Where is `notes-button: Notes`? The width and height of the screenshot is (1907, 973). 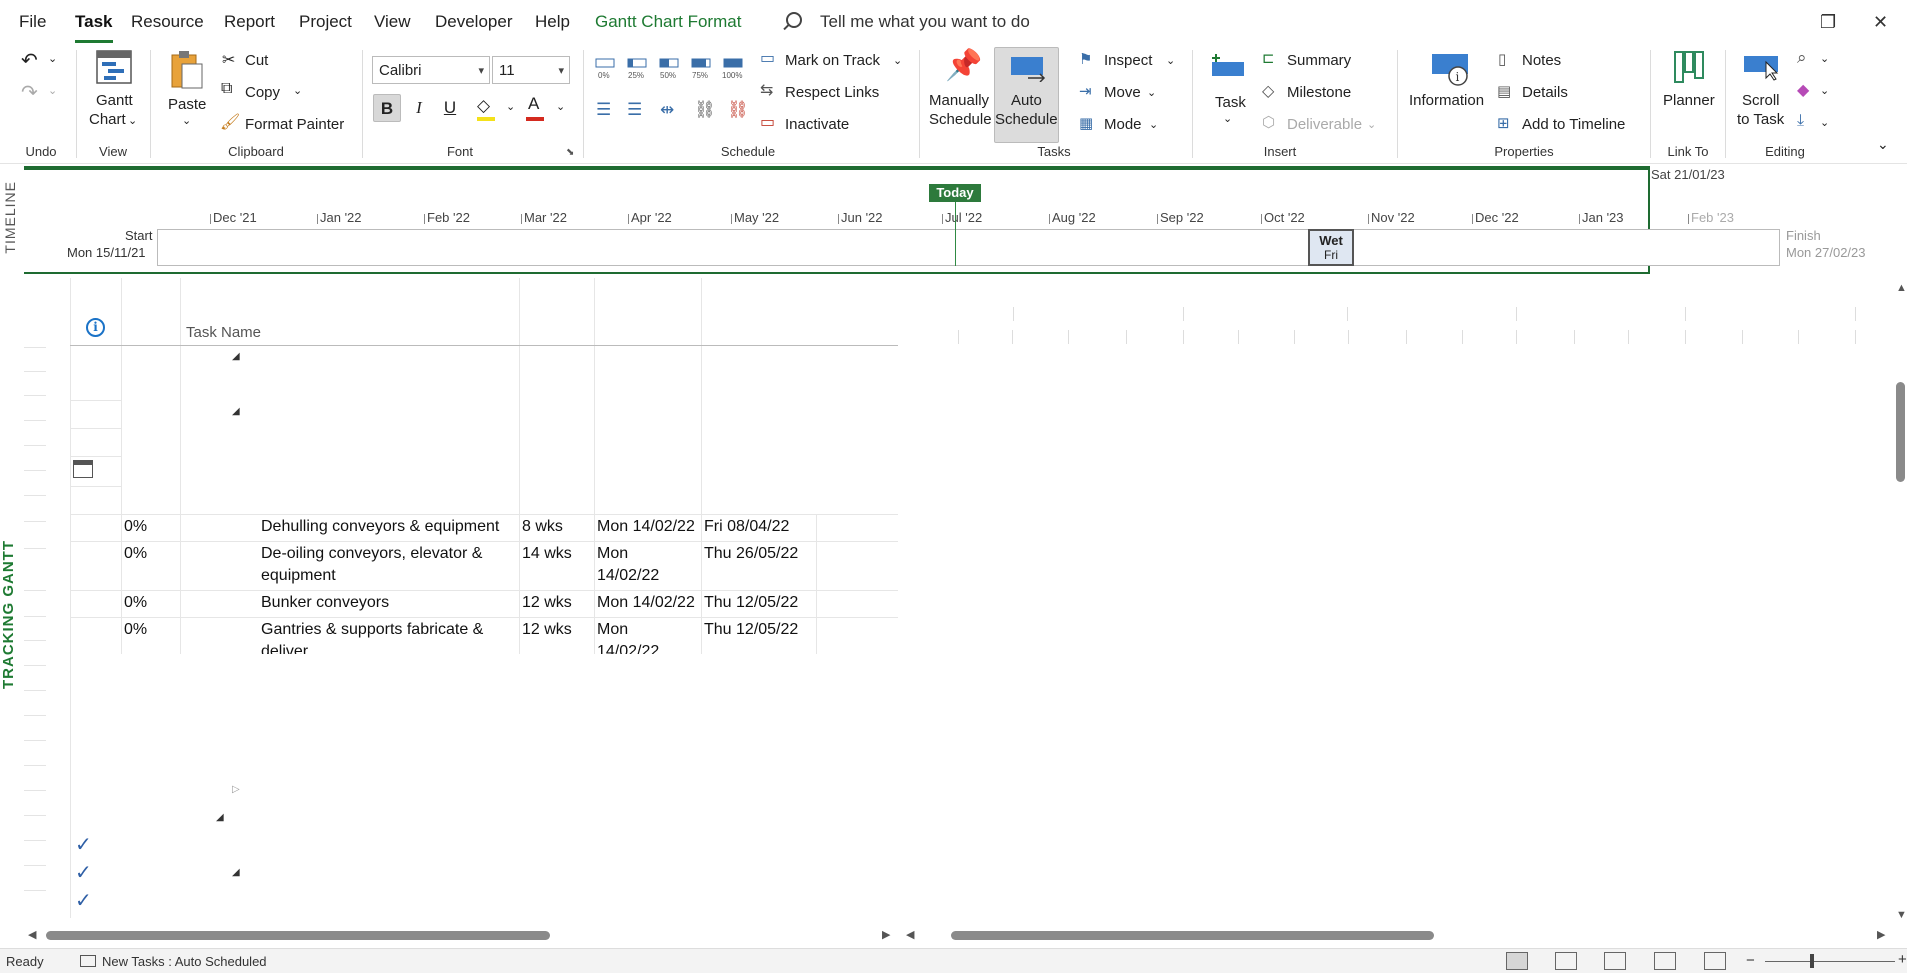 notes-button: Notes is located at coordinates (1541, 60).